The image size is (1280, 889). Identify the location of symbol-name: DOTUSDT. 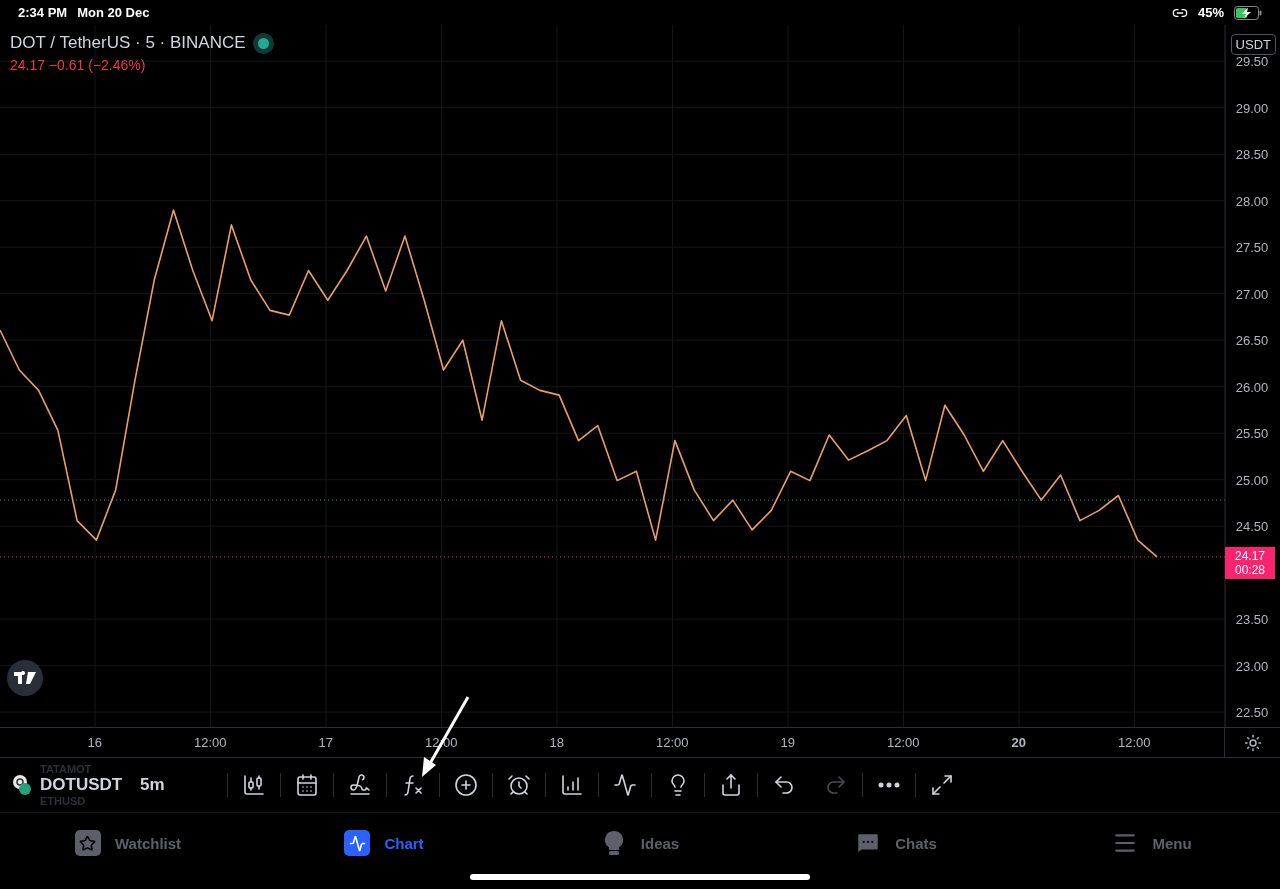
(90, 785).